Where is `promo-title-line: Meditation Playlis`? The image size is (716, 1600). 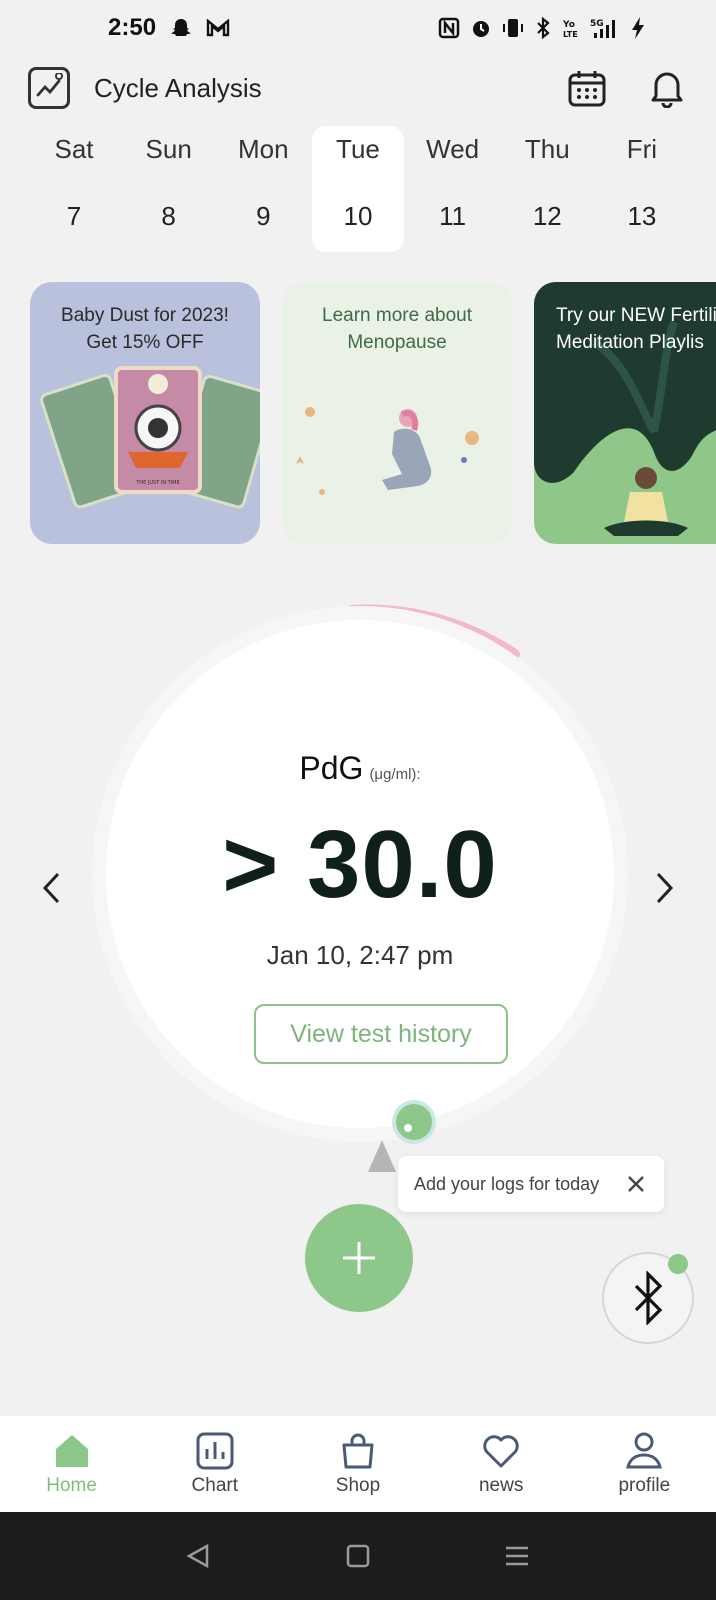
promo-title-line: Meditation Playlis is located at coordinates (630, 342).